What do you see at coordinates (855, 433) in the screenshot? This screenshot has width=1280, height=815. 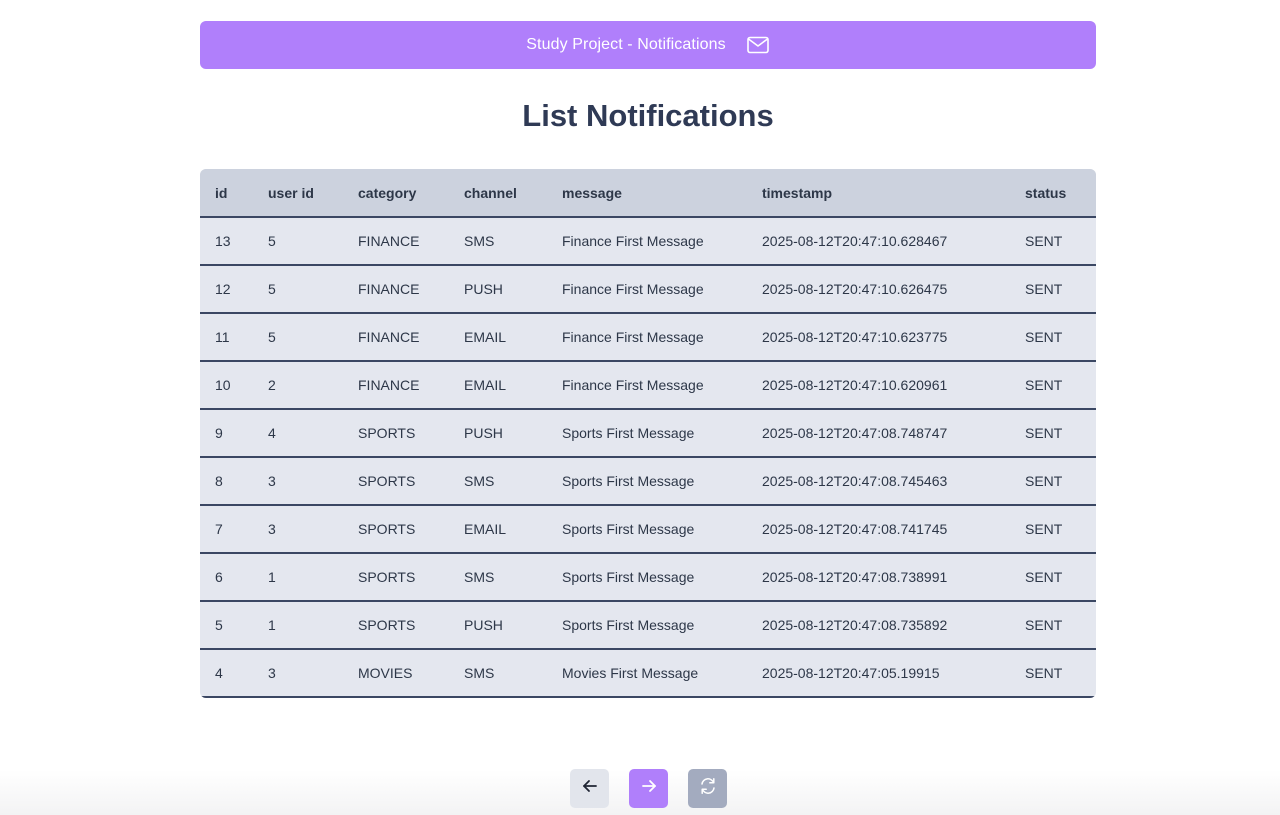 I see `cell-timestamp: 2025-08-12T20:47:08.748747` at bounding box center [855, 433].